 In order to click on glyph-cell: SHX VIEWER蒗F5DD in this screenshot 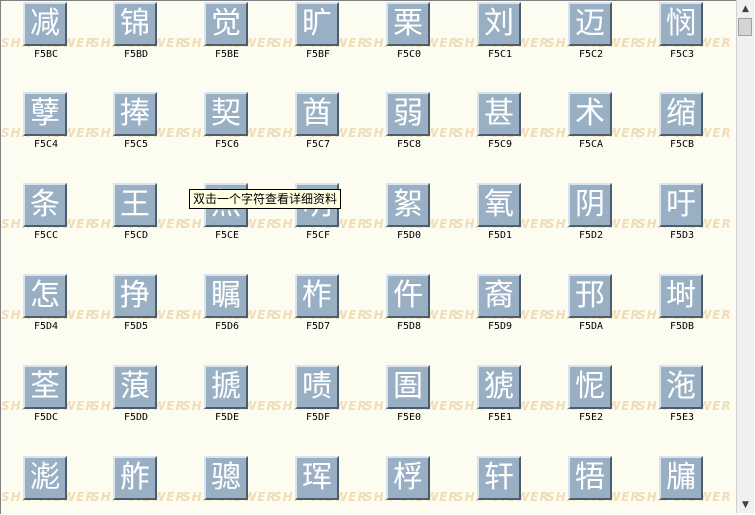, I will do `click(138, 404)`.